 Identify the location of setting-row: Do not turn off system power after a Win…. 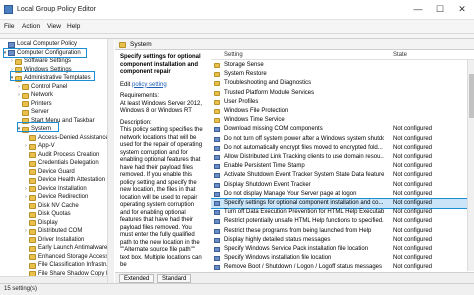
(339, 139).